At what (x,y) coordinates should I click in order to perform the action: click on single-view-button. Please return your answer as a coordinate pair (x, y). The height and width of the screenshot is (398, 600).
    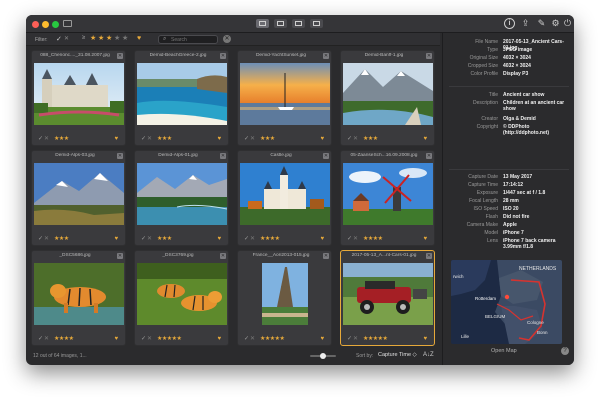
    Looking at the image, I should click on (298, 23).